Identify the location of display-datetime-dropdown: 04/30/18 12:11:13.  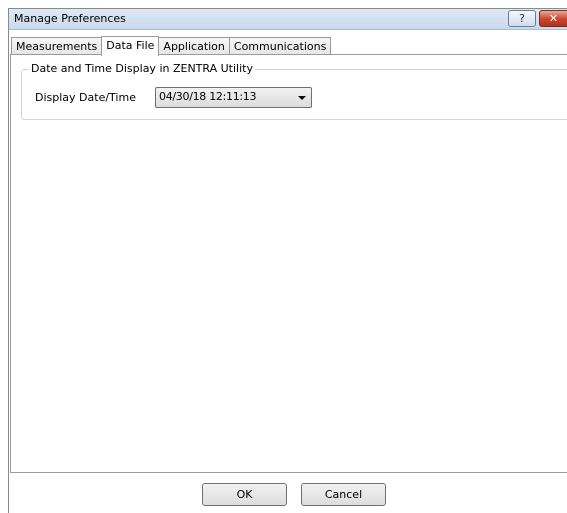
(233, 97).